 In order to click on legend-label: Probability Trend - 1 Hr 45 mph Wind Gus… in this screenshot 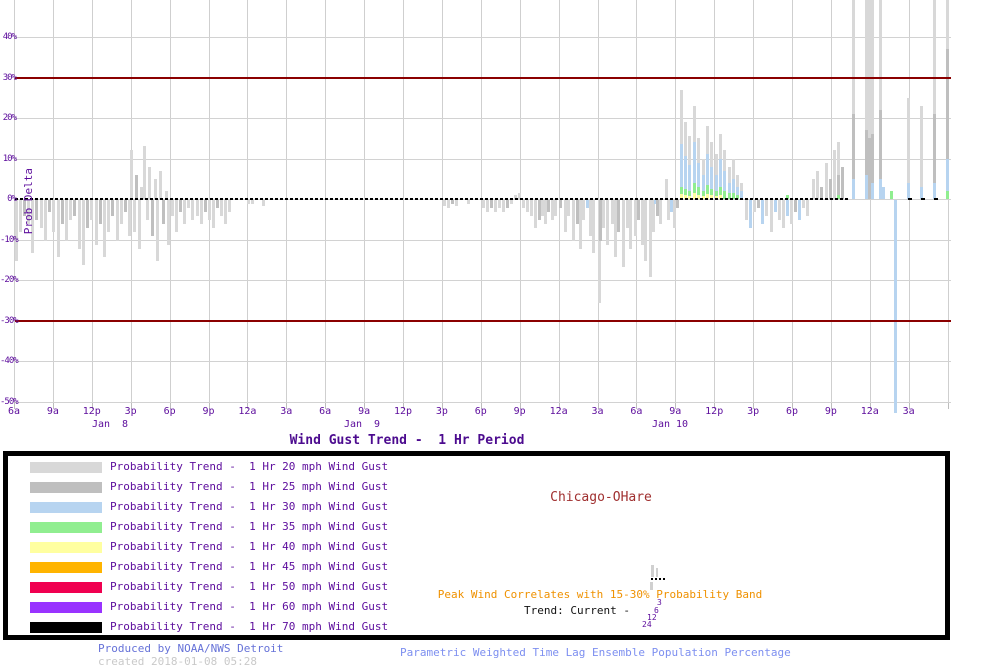, I will do `click(249, 566)`.